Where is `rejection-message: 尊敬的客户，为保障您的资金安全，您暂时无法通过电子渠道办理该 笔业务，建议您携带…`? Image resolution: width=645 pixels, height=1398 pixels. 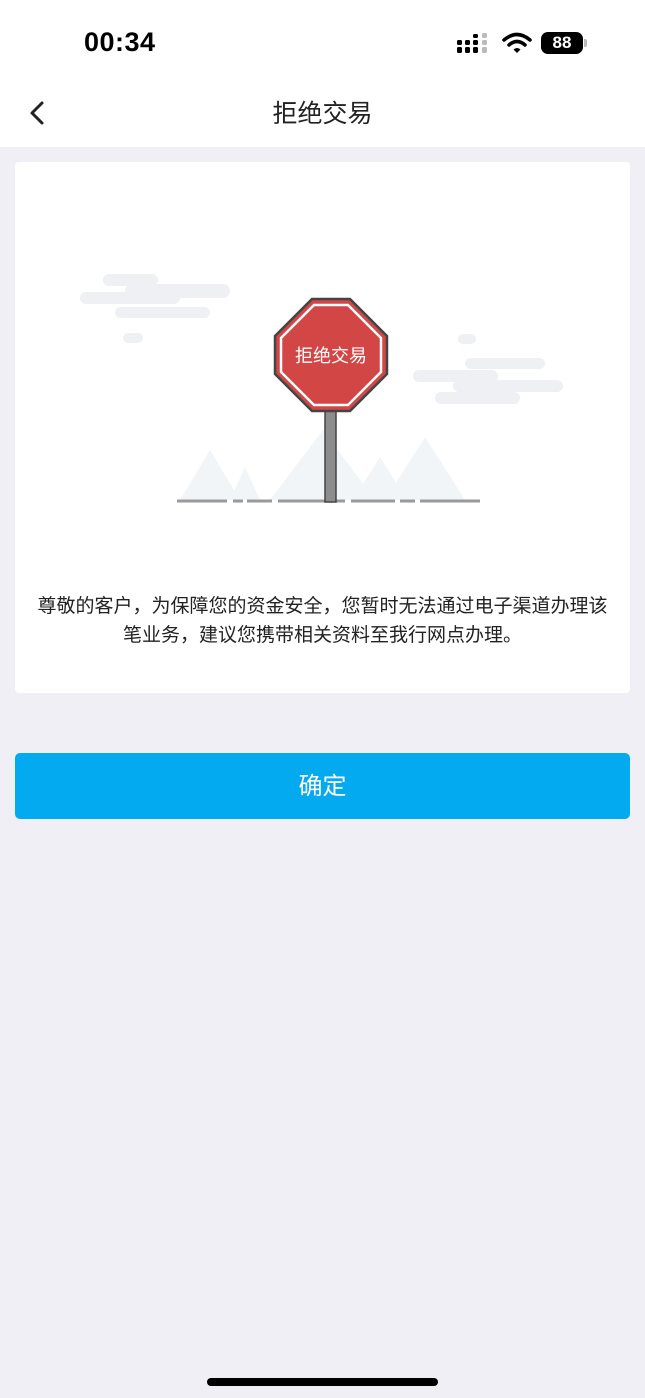
rejection-message: 尊敬的客户，为保障您的资金安全，您暂时无法通过电子渠道办理该 笔业务，建议您携带… is located at coordinates (322, 621).